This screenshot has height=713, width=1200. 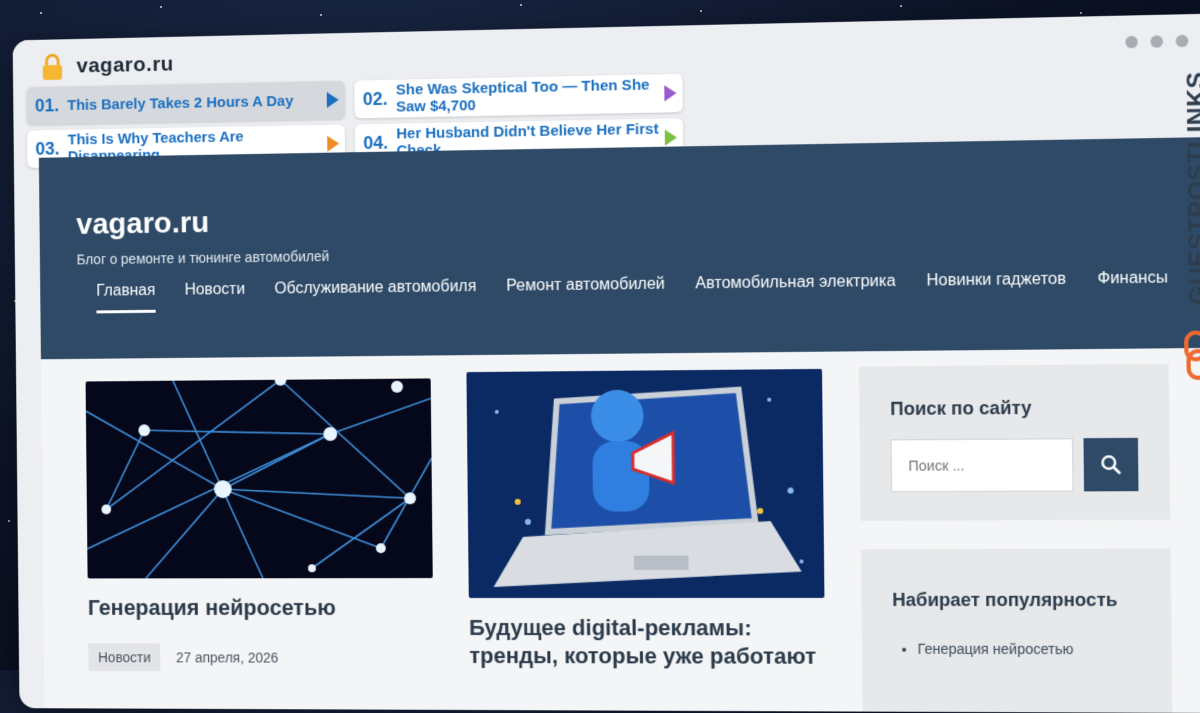 What do you see at coordinates (142, 224) in the screenshot?
I see `site-title: vagaro.ru` at bounding box center [142, 224].